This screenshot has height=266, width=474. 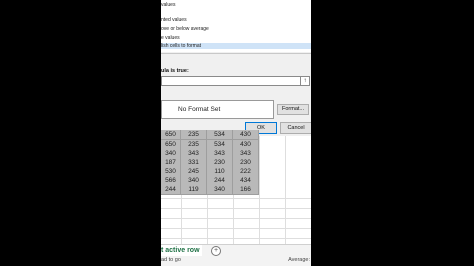 I want to click on status-average: Average:, so click(x=299, y=260).